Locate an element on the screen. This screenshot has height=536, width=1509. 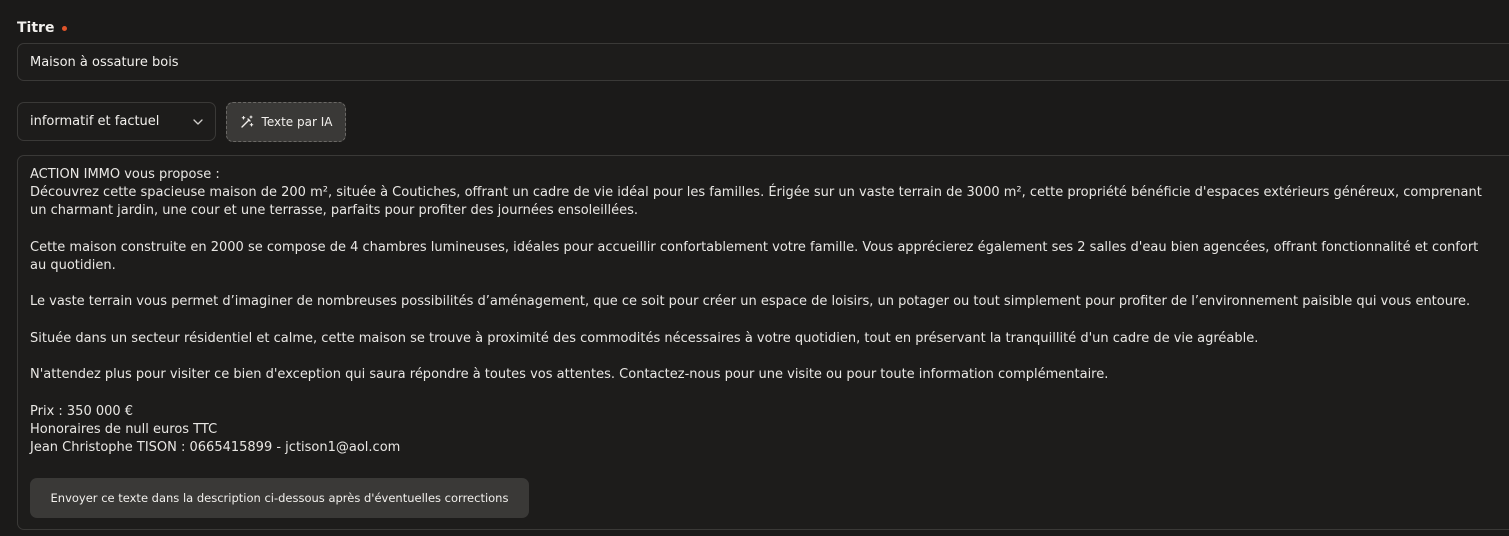
ai-text-button-label: Texte par IA is located at coordinates (297, 122).